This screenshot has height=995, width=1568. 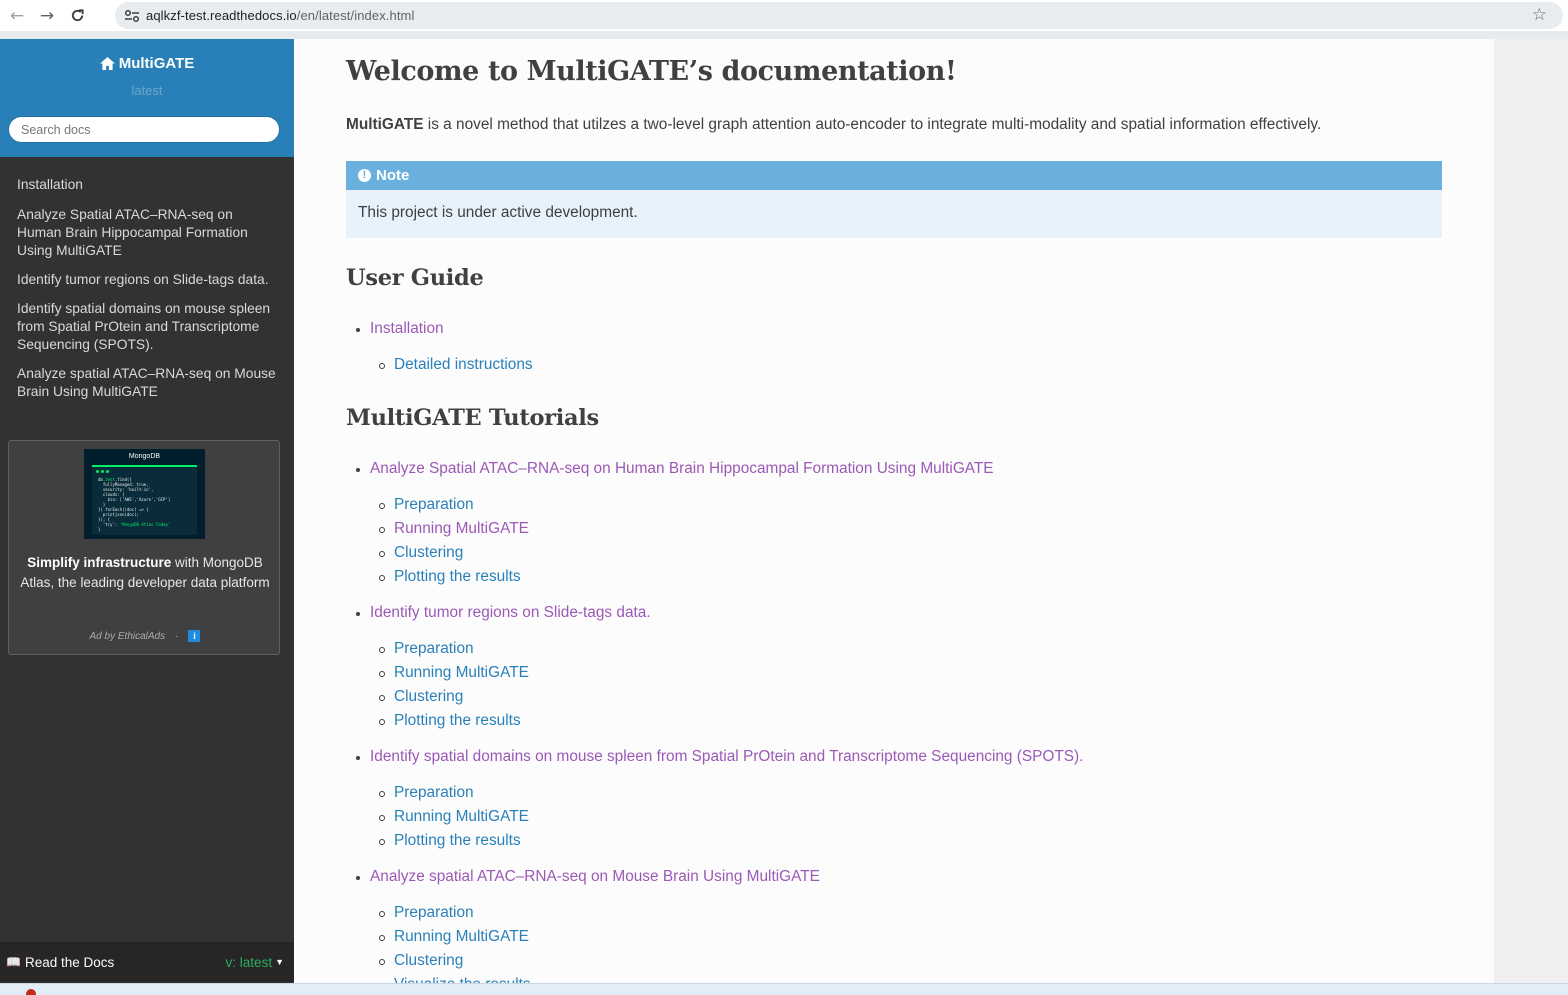 I want to click on url-path: /en/latest/index.html, so click(x=355, y=15).